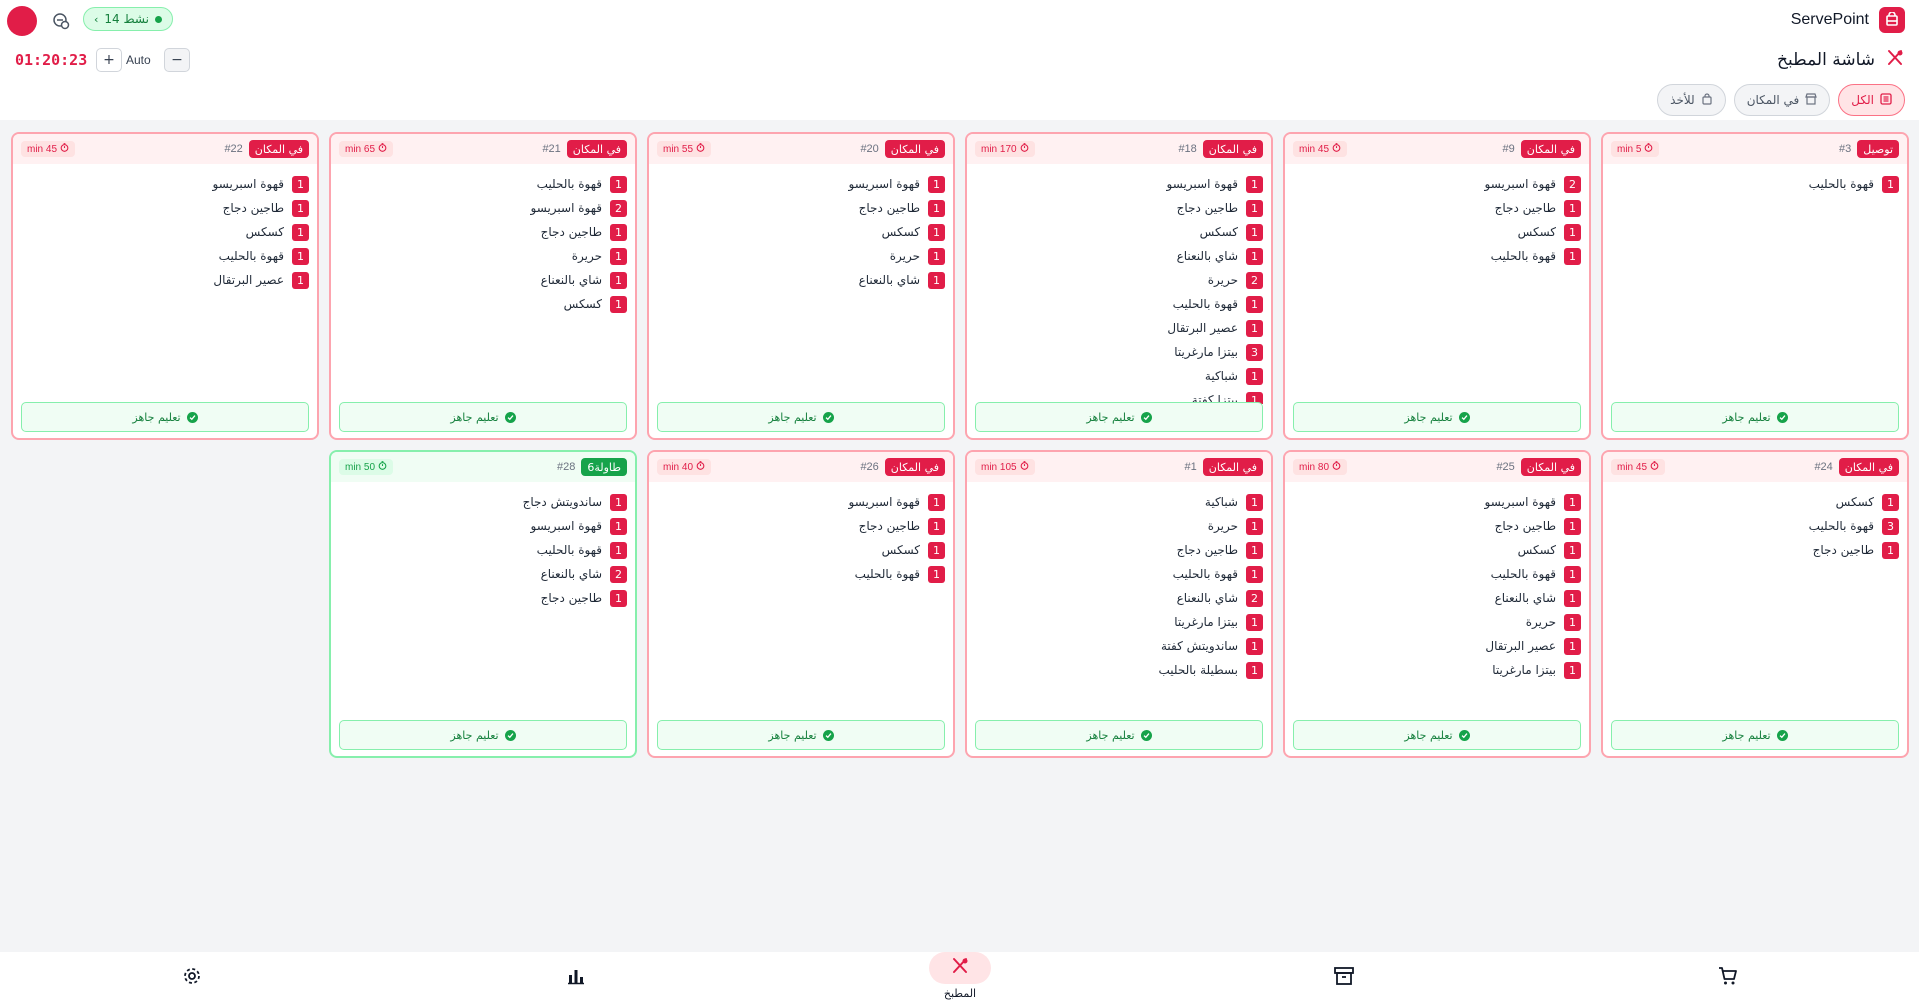 This screenshot has height=1004, width=1919. Describe the element at coordinates (960, 968) in the screenshot. I see `nav-active-indicator` at that location.